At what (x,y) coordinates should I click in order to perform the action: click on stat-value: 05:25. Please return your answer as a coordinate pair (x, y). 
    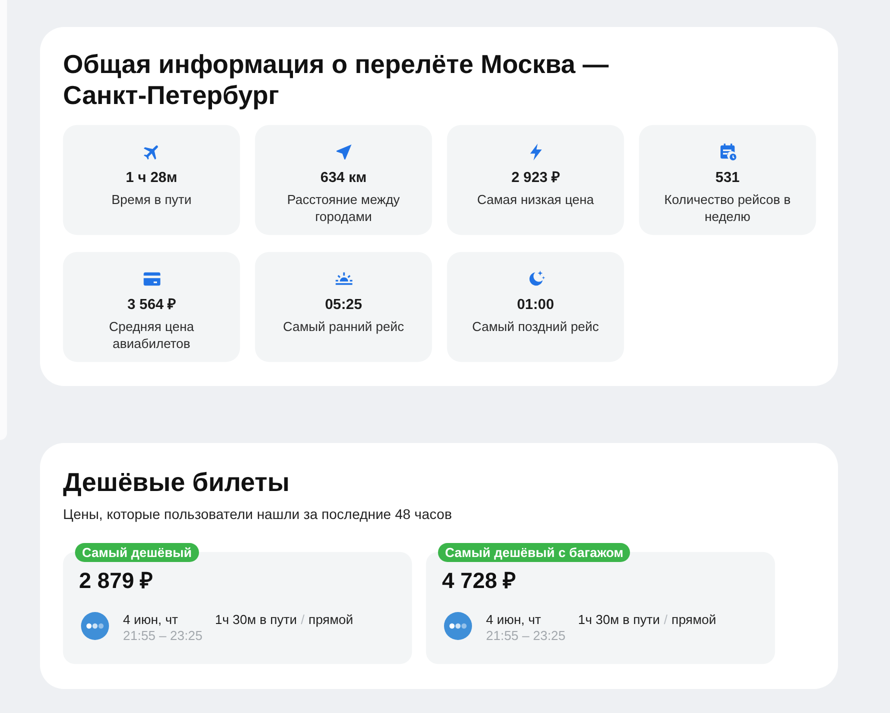
    Looking at the image, I should click on (343, 305).